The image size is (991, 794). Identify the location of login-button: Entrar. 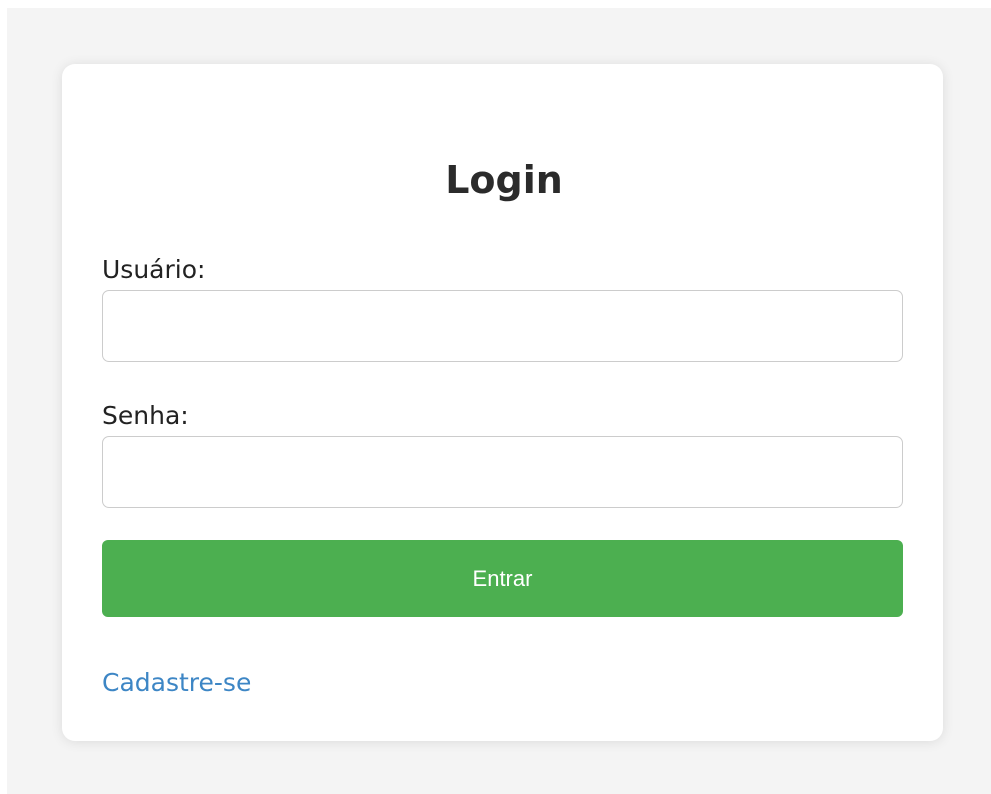
(502, 578).